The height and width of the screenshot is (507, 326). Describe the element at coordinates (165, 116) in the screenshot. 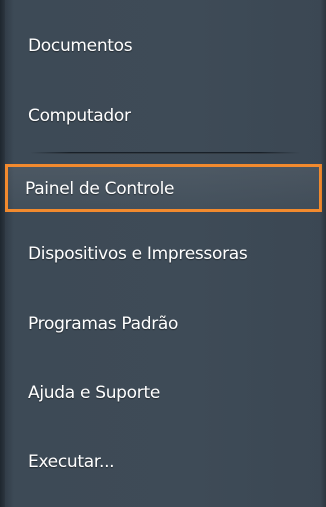

I see `menu-item-computador: Computador` at that location.